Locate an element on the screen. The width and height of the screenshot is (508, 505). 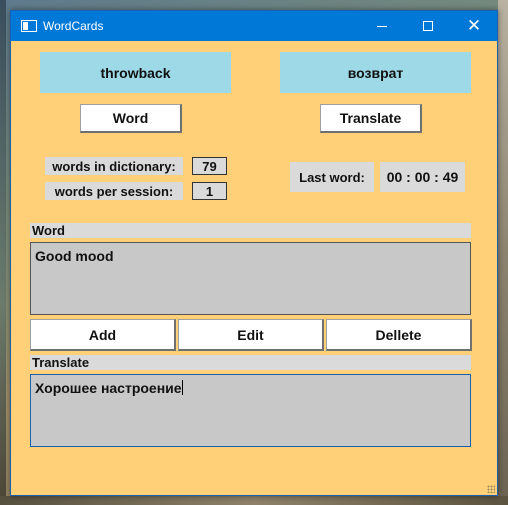
resize-grip is located at coordinates (491, 489).